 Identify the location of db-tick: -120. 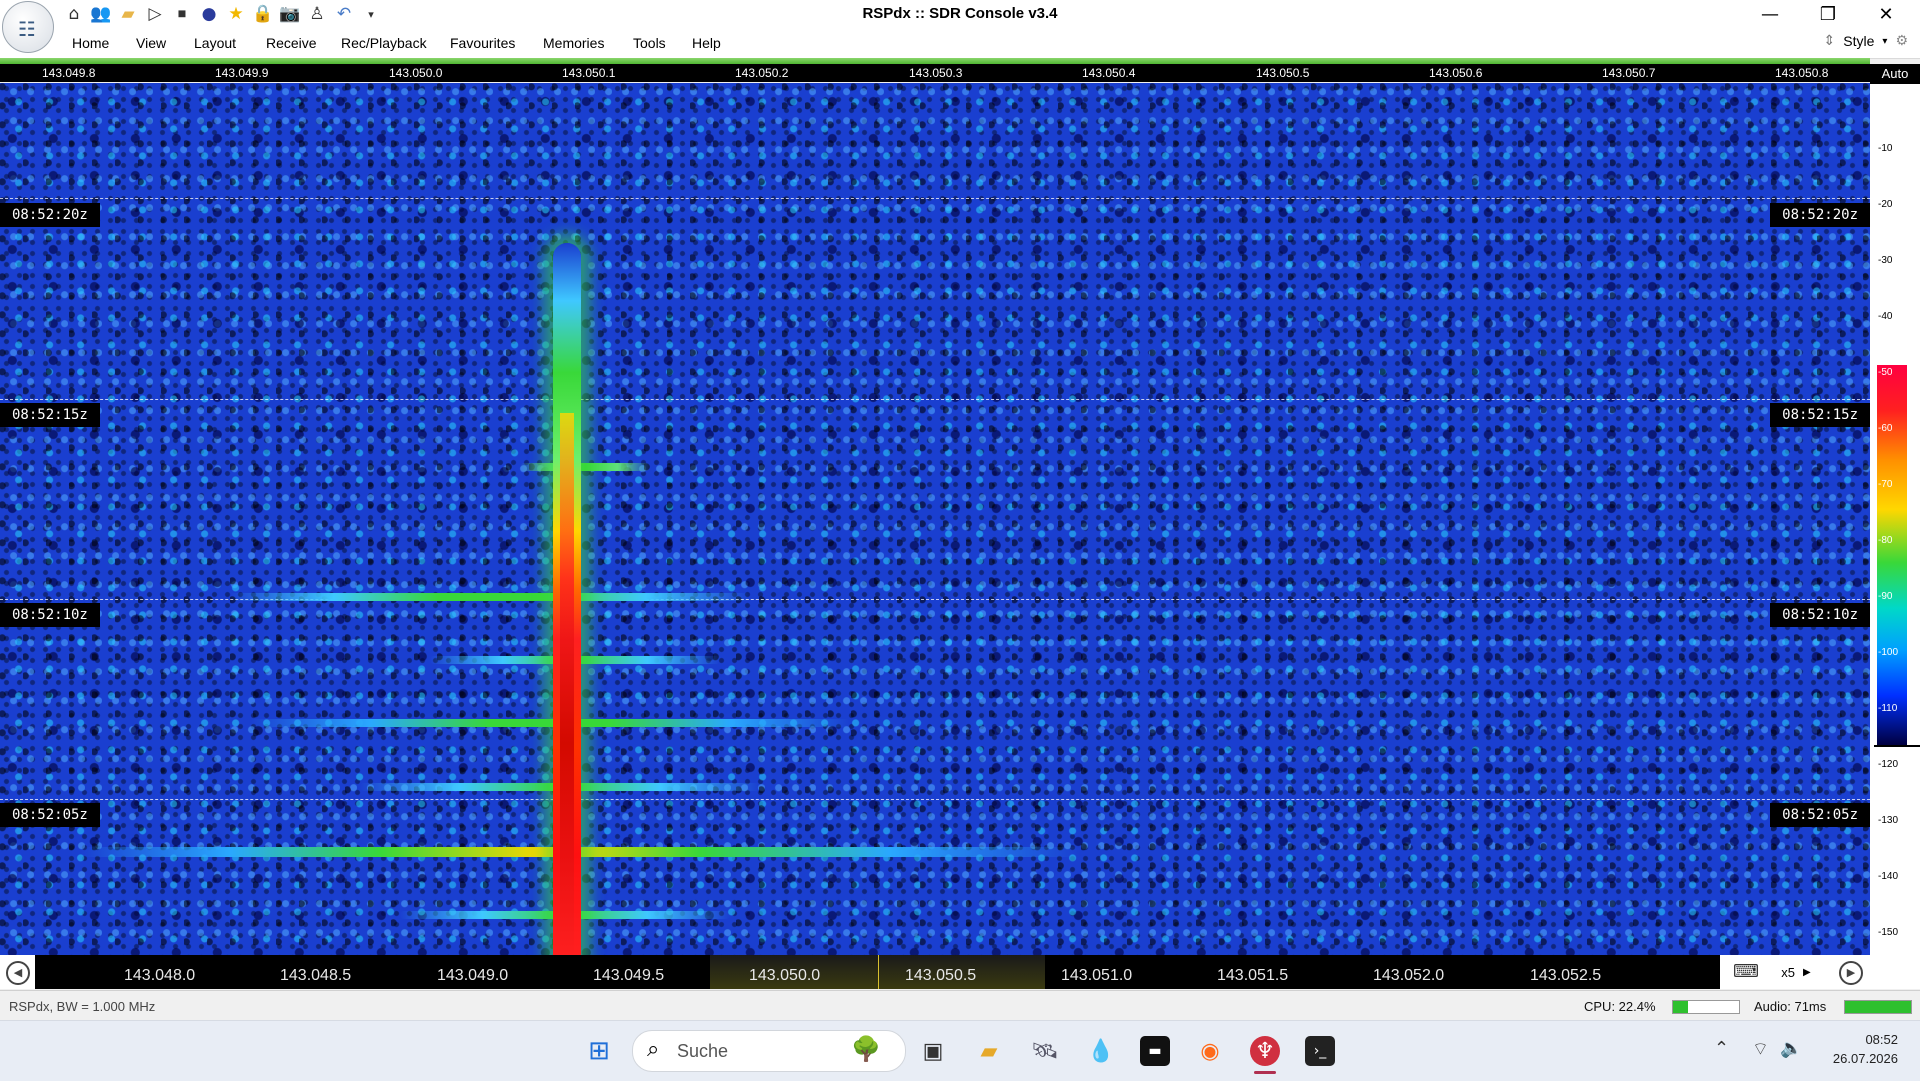
(1888, 764).